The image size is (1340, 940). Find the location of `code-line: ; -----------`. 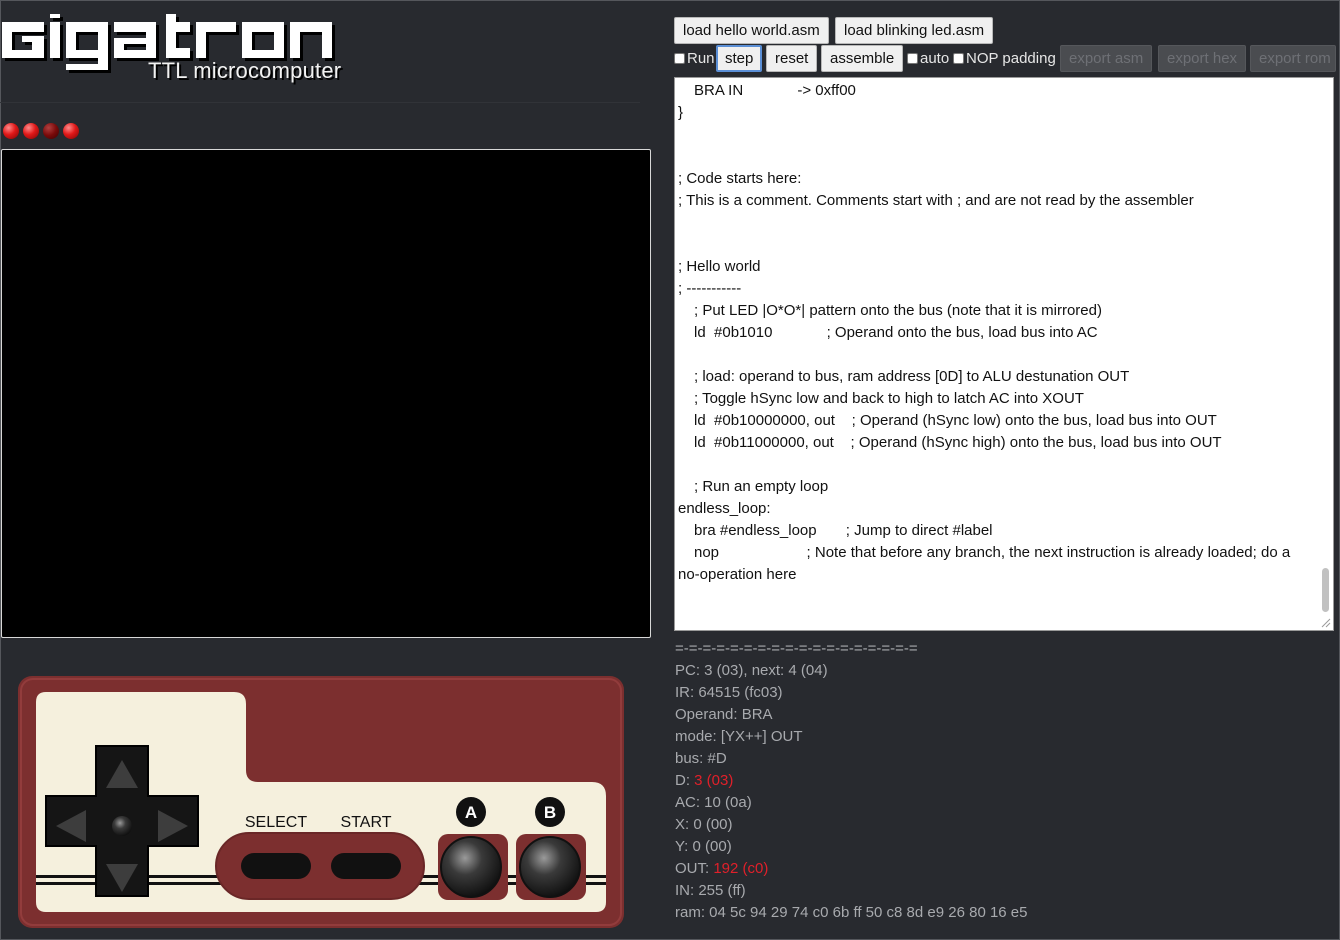

code-line: ; ----------- is located at coordinates (710, 288).